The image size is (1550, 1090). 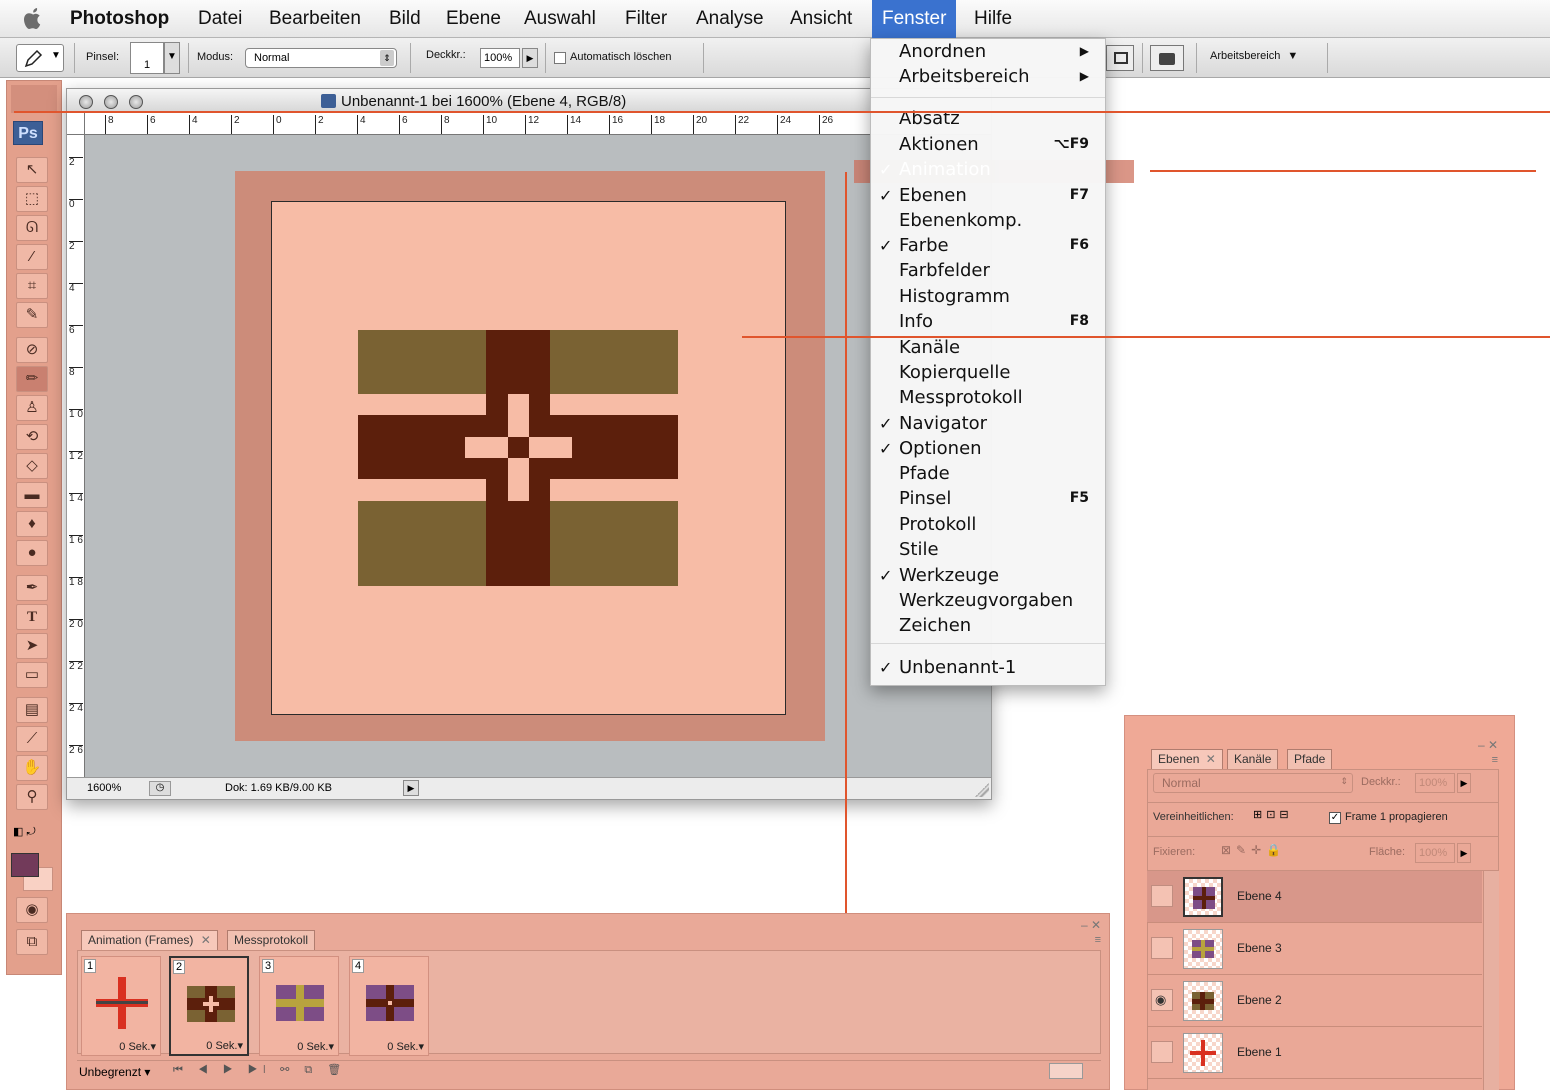 What do you see at coordinates (988, 498) in the screenshot?
I see `menu-item-pinsel: Pinsel F5` at bounding box center [988, 498].